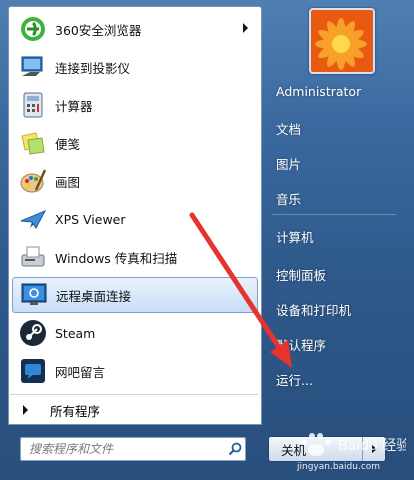  What do you see at coordinates (33, 105) in the screenshot?
I see `calculator-icon` at bounding box center [33, 105].